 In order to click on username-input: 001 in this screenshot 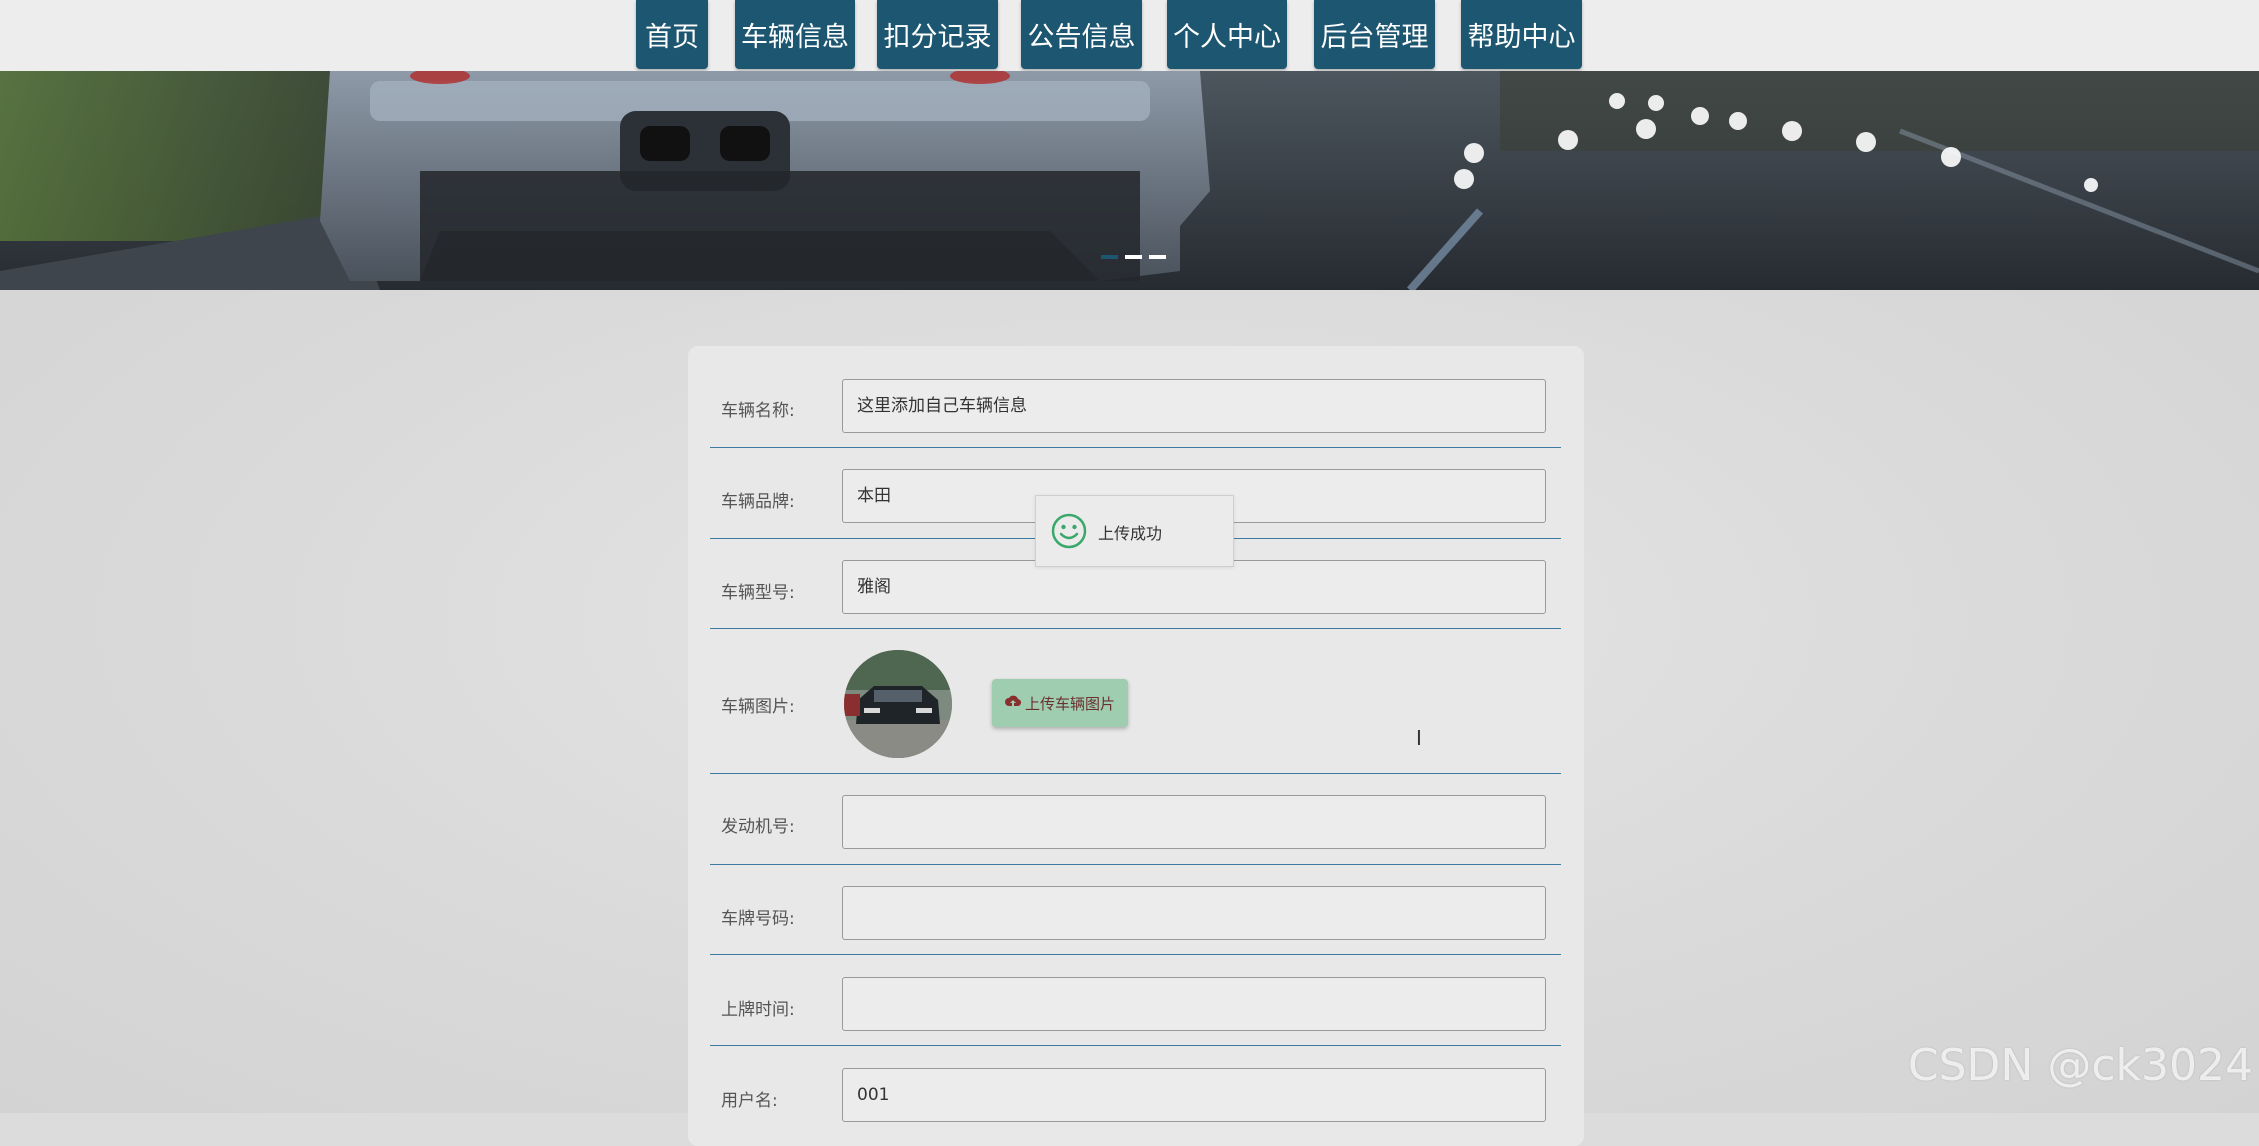, I will do `click(1194, 1095)`.